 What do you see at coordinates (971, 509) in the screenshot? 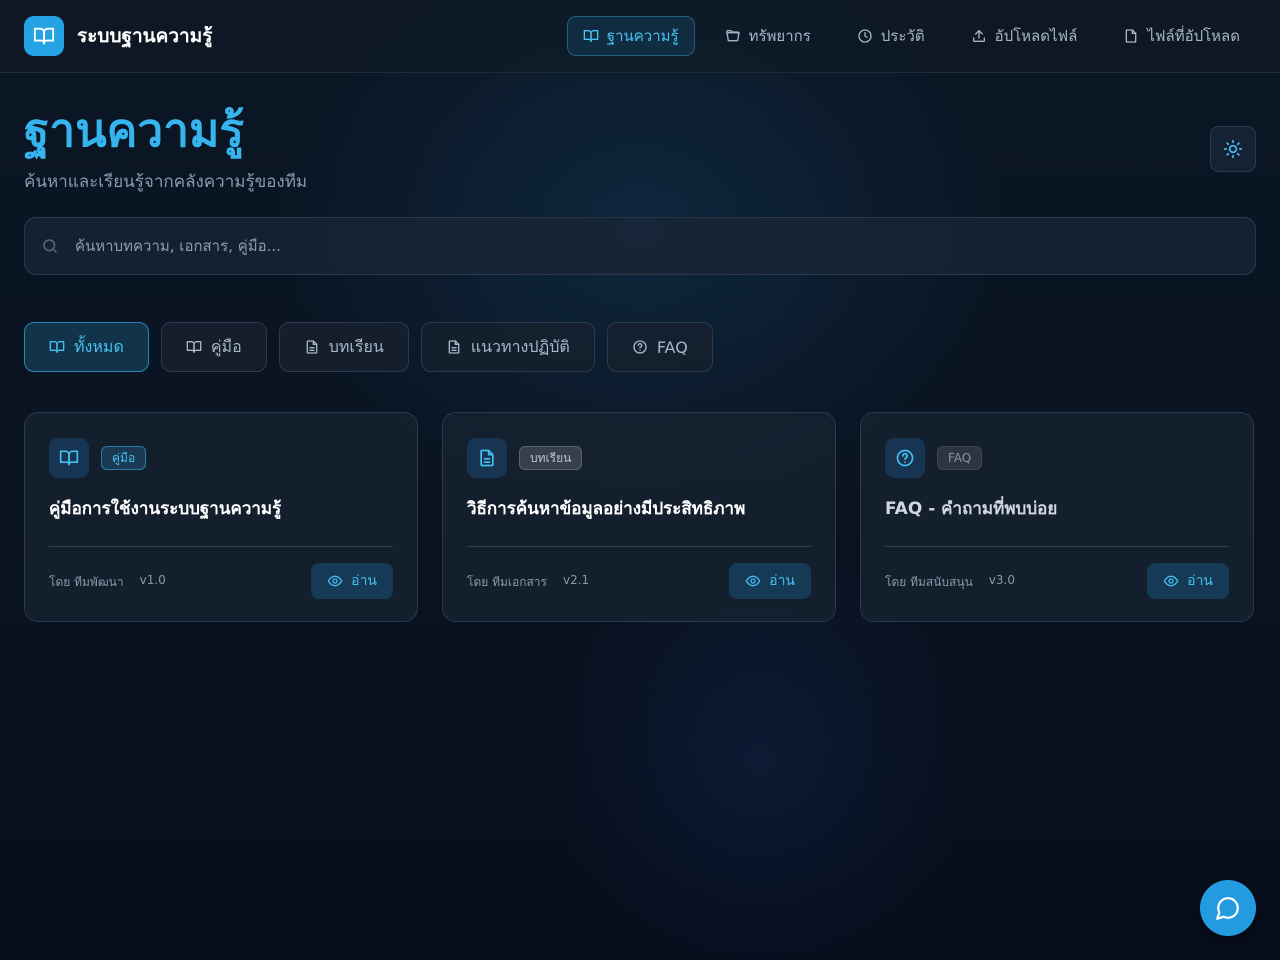
I see `article-title: FAQ - คำถามที่พบบ่อย` at bounding box center [971, 509].